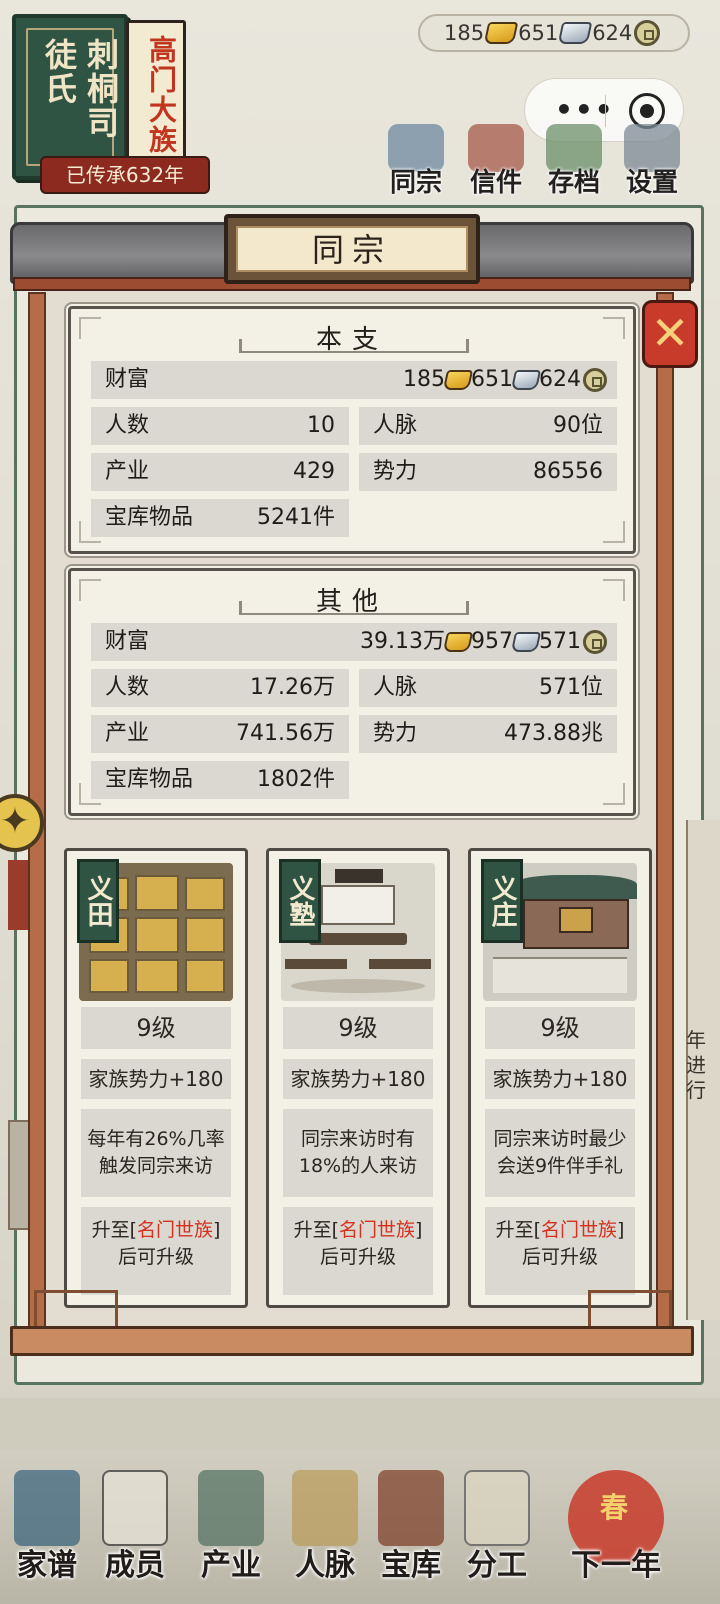  Describe the element at coordinates (665, 812) in the screenshot. I see `panel-pillar-right` at that location.